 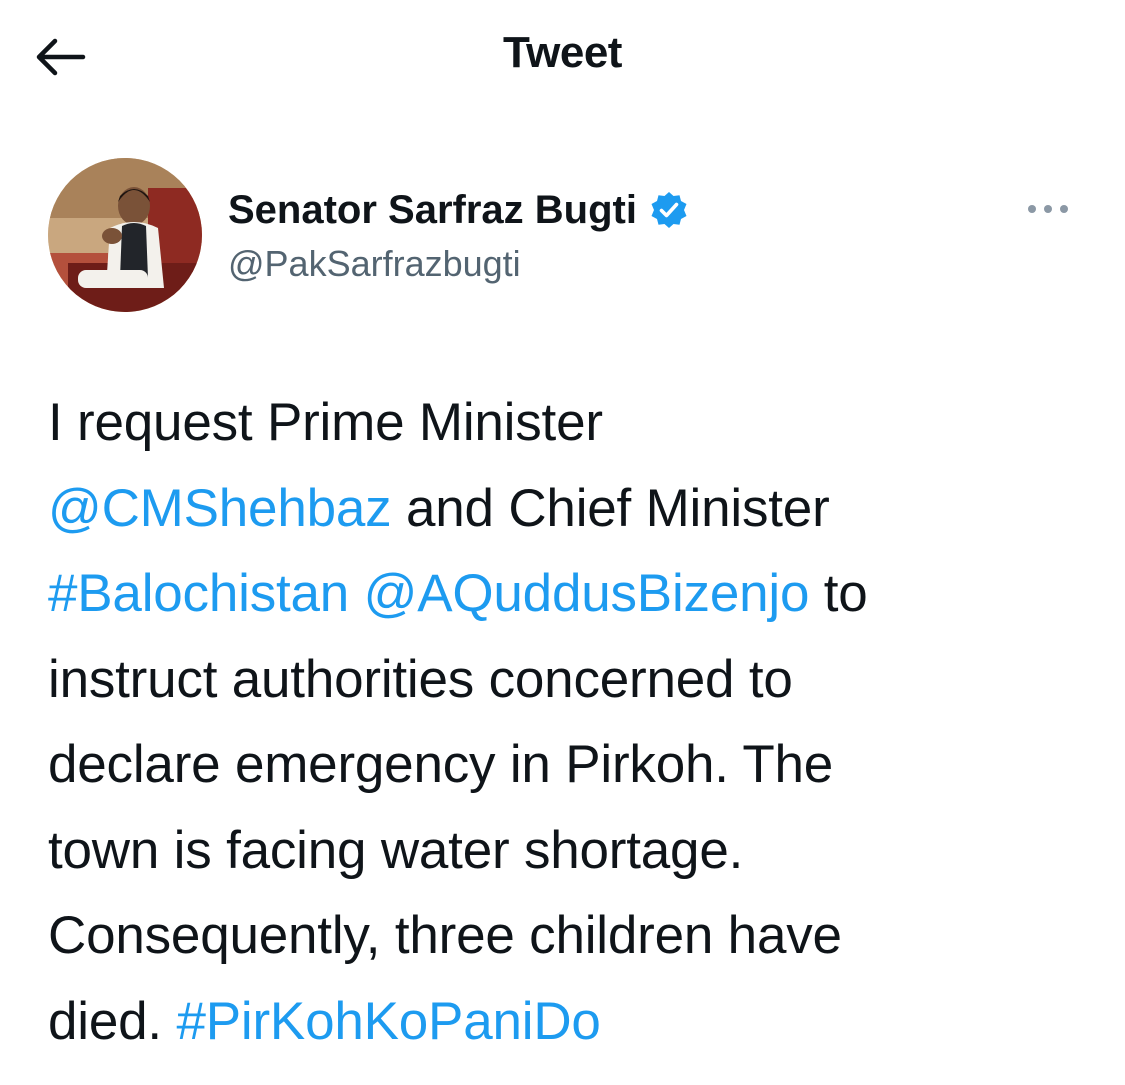 I want to click on tweet-text-segment: town is facing water shortage., so click(x=396, y=850).